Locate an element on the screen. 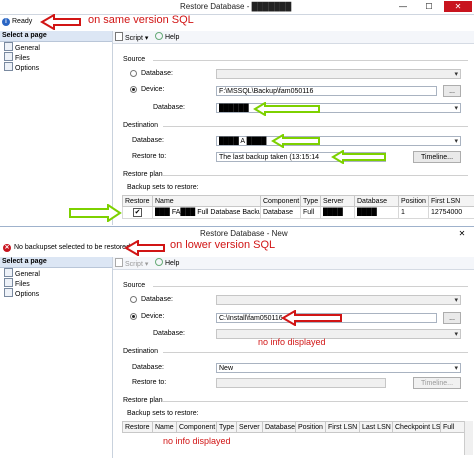 This screenshot has width=474, height=458. bottom-script-label: Script is located at coordinates (134, 264).